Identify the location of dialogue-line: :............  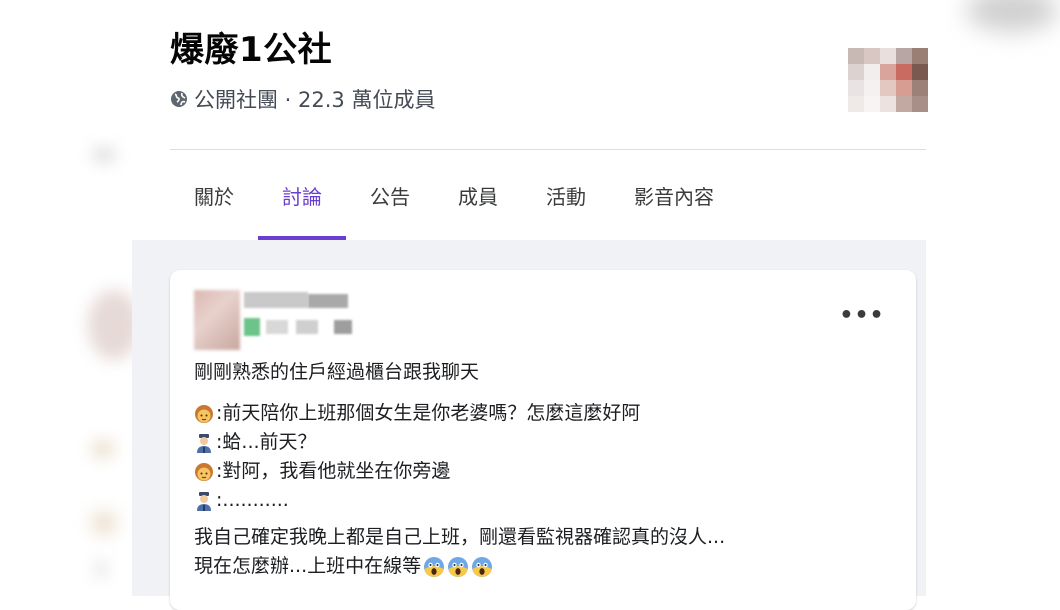
(534, 500).